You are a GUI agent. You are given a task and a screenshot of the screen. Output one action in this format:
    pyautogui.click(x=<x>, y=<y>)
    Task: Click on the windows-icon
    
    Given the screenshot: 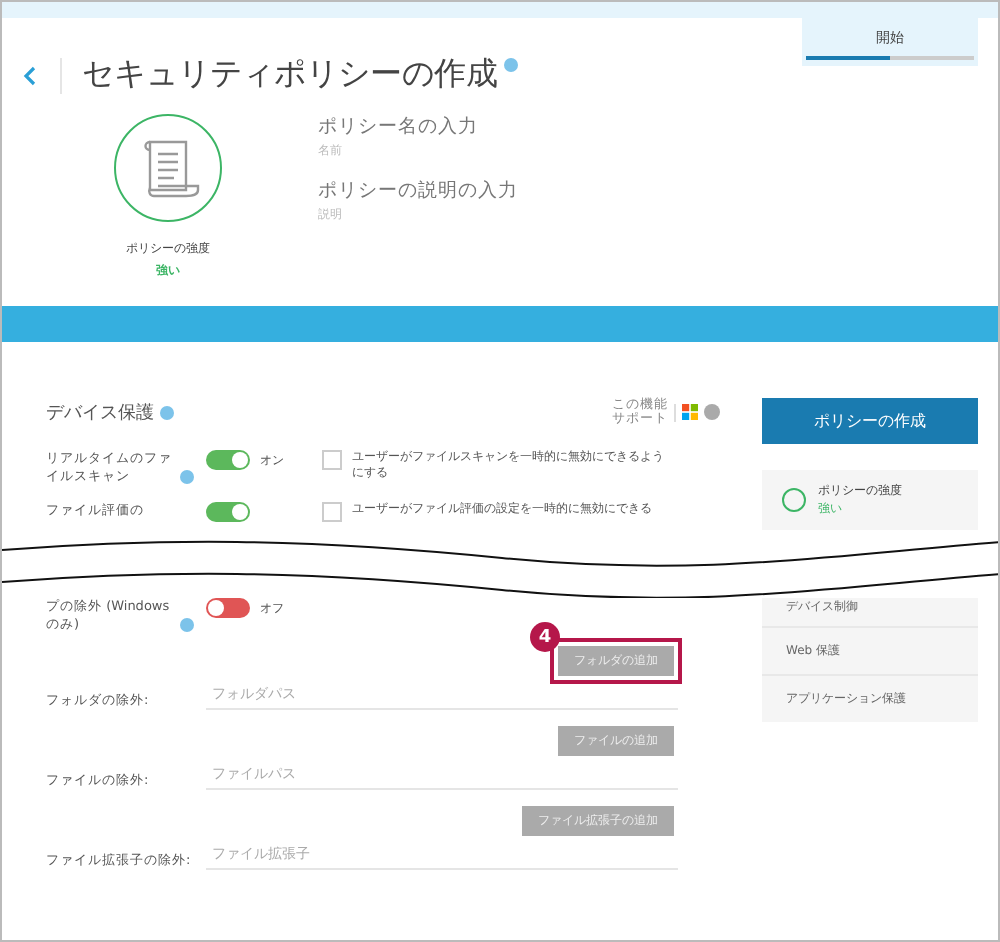 What is the action you would take?
    pyautogui.click(x=690, y=412)
    